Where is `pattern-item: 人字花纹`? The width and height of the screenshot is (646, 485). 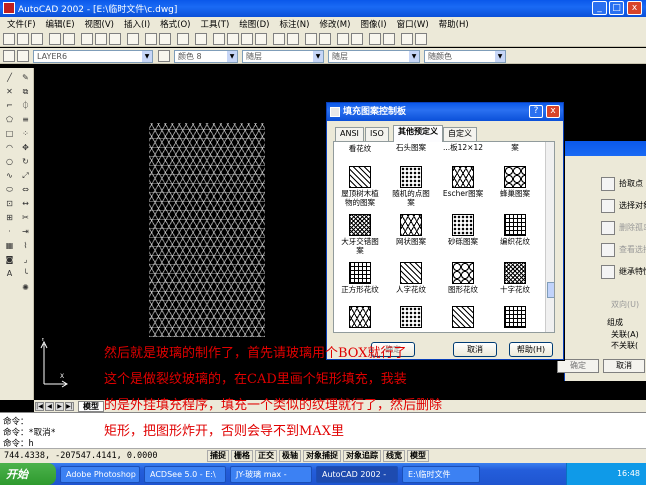 pattern-item: 人字花纹 is located at coordinates (411, 278).